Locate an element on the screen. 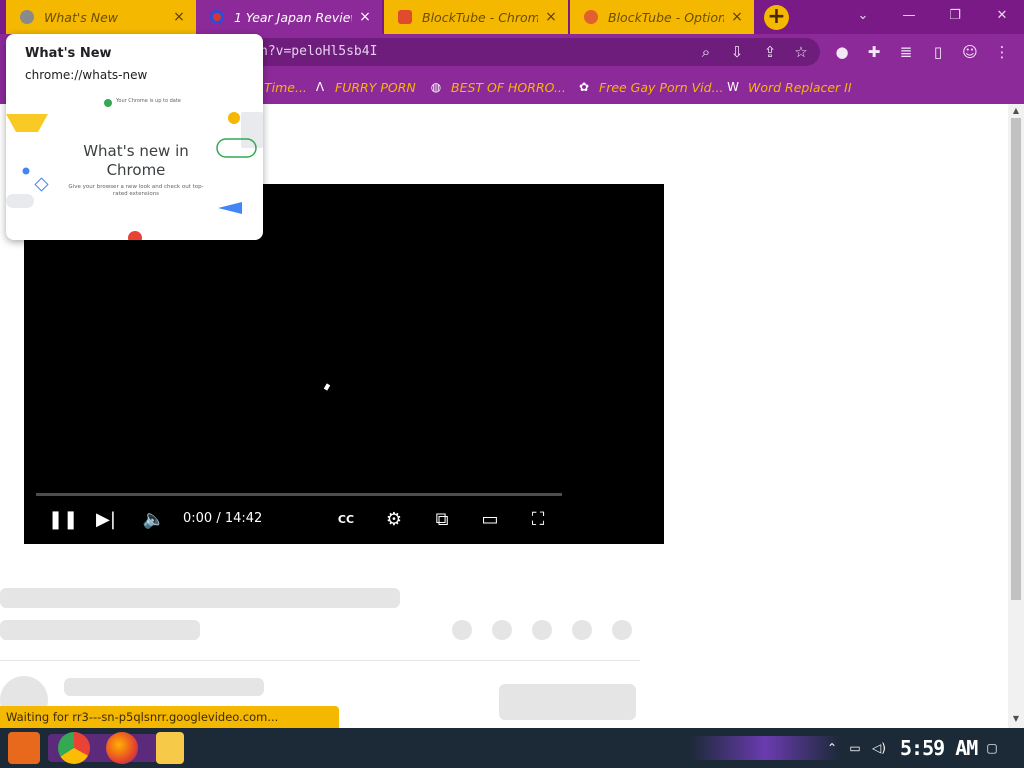 The width and height of the screenshot is (1024, 768). search-icon: ⌕ is located at coordinates (706, 52).